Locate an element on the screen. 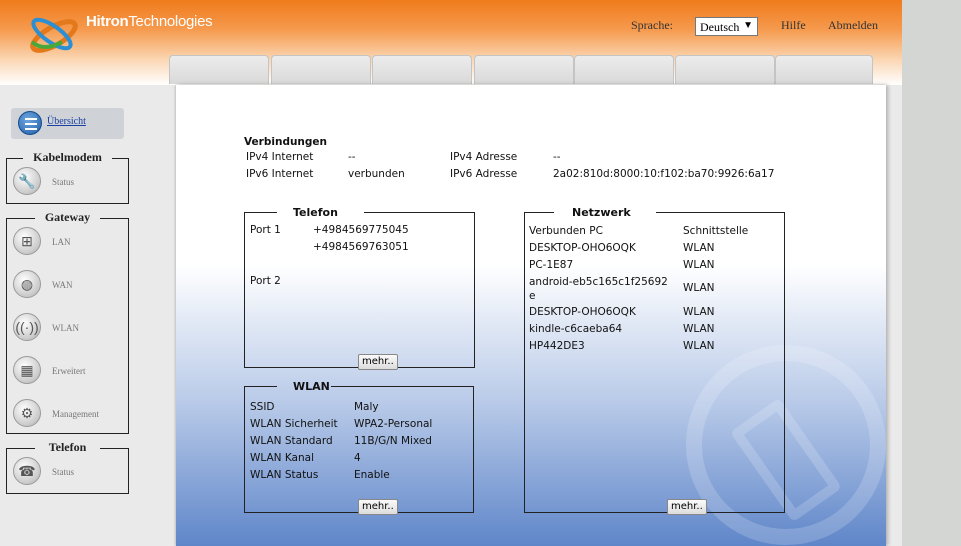 The image size is (961, 546). wlan-row-value: Enable is located at coordinates (372, 475).